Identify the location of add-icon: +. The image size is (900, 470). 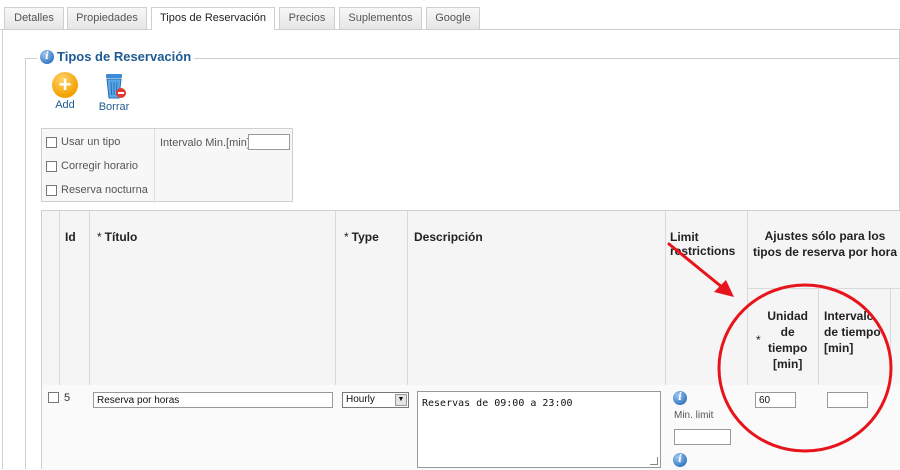
(65, 85).